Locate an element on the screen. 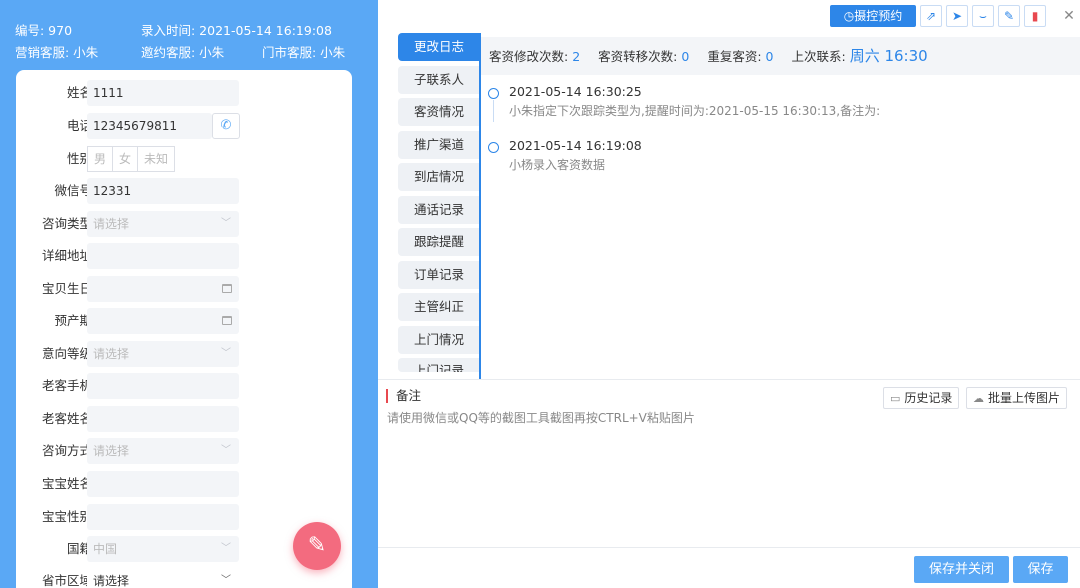 This screenshot has width=1080, height=588. handshake-icon: ⌣ is located at coordinates (983, 16).